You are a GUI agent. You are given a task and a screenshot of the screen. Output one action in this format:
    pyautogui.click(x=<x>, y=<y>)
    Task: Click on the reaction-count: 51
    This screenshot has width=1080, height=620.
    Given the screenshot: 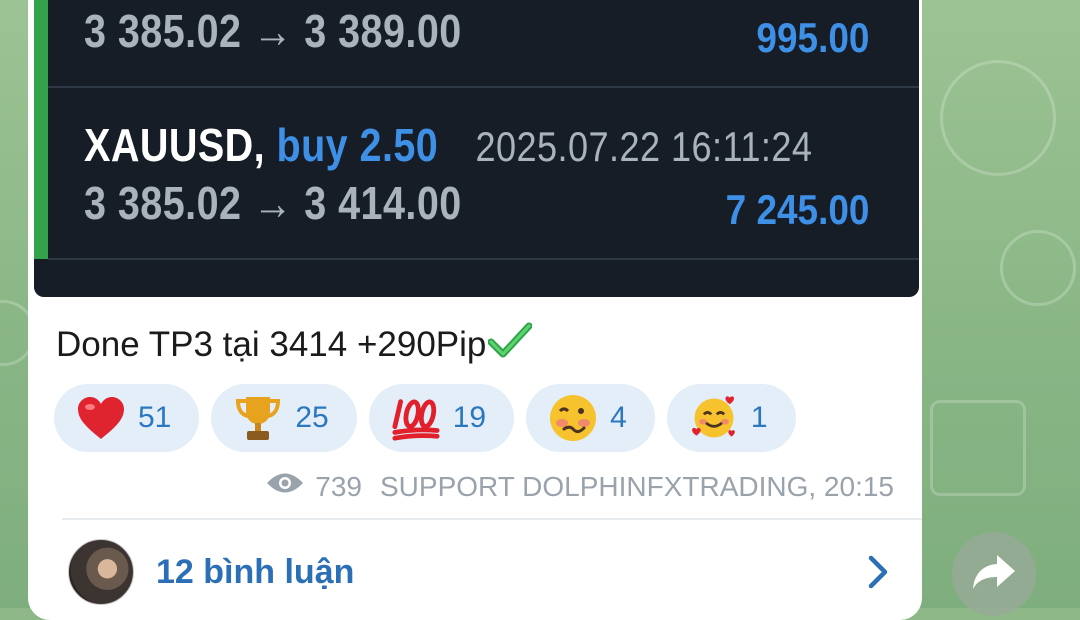 What is the action you would take?
    pyautogui.click(x=155, y=417)
    